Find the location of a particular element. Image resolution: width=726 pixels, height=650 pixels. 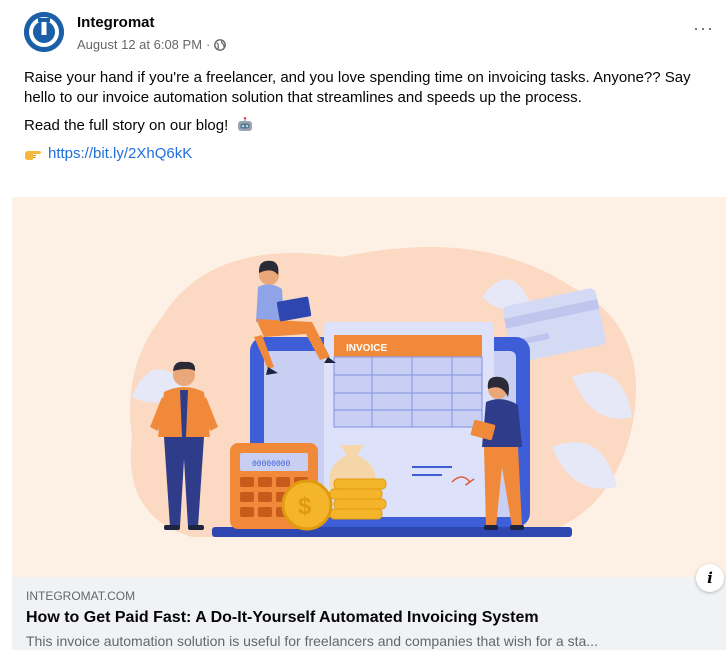

read-story-text: Read the full story on our blog! is located at coordinates (126, 125).